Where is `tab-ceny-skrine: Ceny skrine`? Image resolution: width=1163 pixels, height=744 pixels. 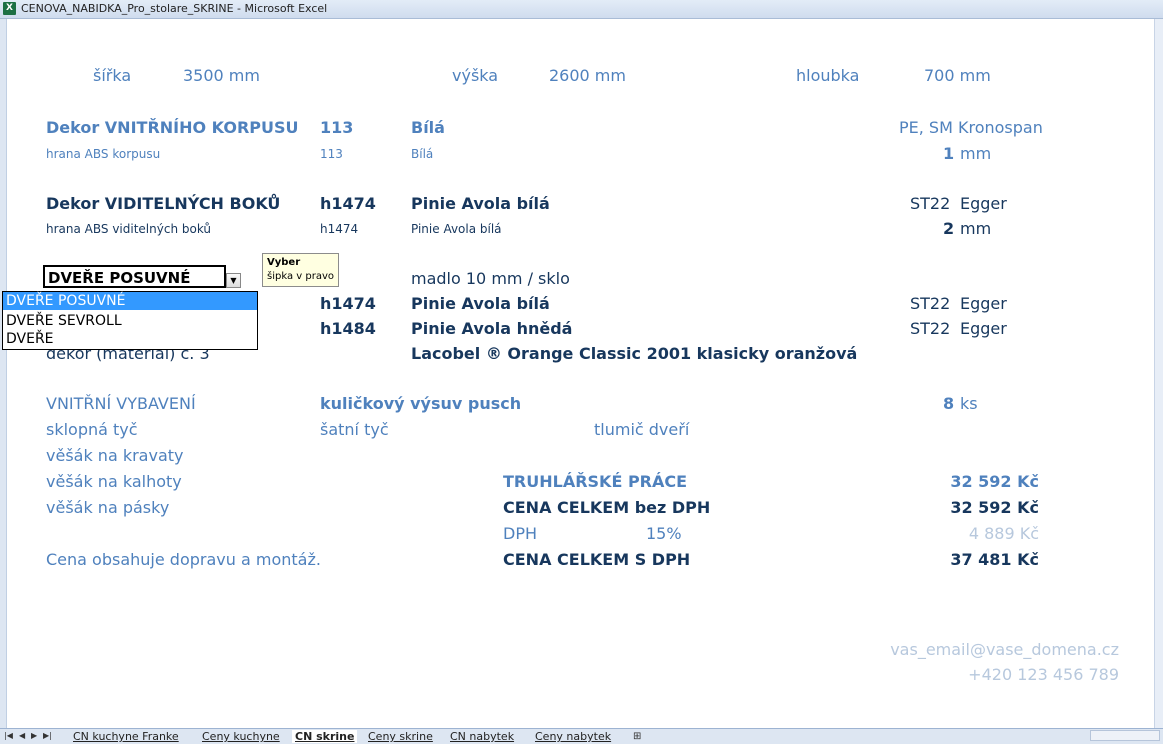
tab-ceny-skrine: Ceny skrine is located at coordinates (400, 736).